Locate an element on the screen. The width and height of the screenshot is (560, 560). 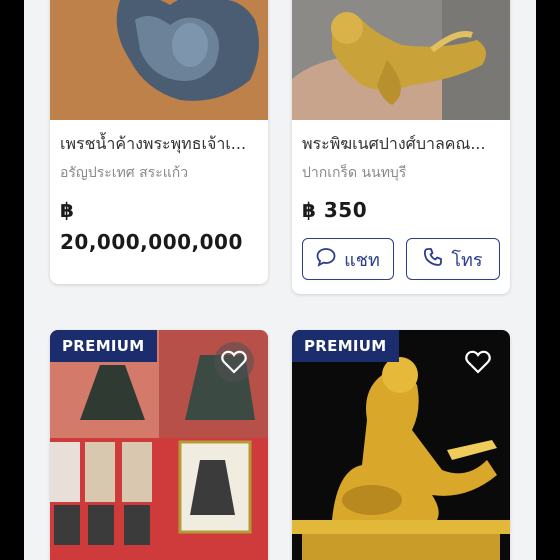
chat-button: แชท is located at coordinates (348, 259).